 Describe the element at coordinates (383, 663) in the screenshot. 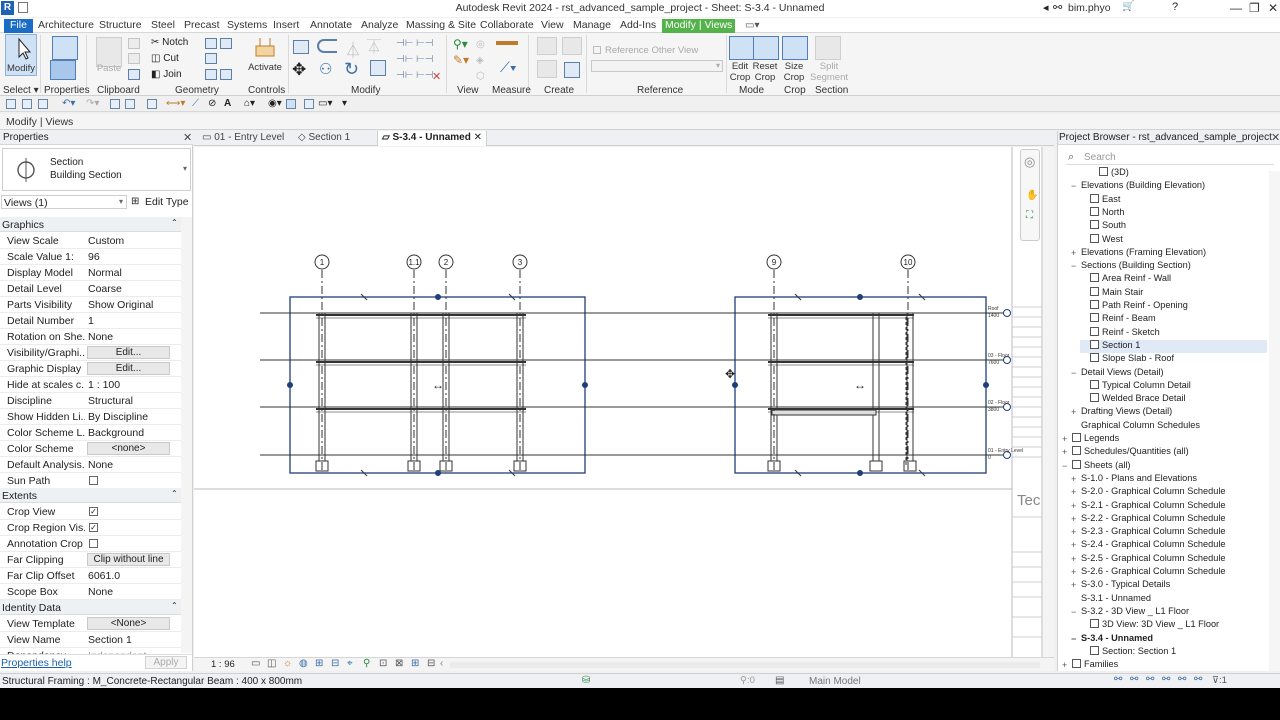

I see `reveal-hidden-icon: ⊡` at that location.